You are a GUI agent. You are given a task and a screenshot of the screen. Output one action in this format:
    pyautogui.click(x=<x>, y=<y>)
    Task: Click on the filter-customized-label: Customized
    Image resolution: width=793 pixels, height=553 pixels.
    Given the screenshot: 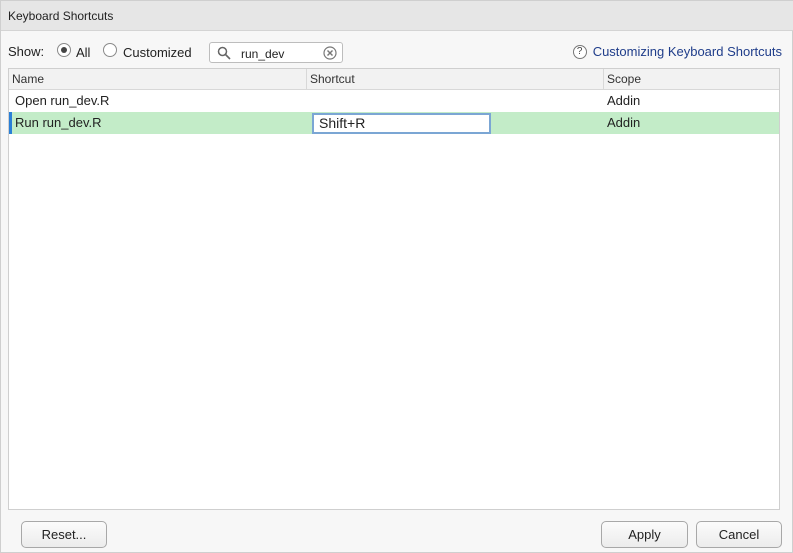 What is the action you would take?
    pyautogui.click(x=157, y=52)
    